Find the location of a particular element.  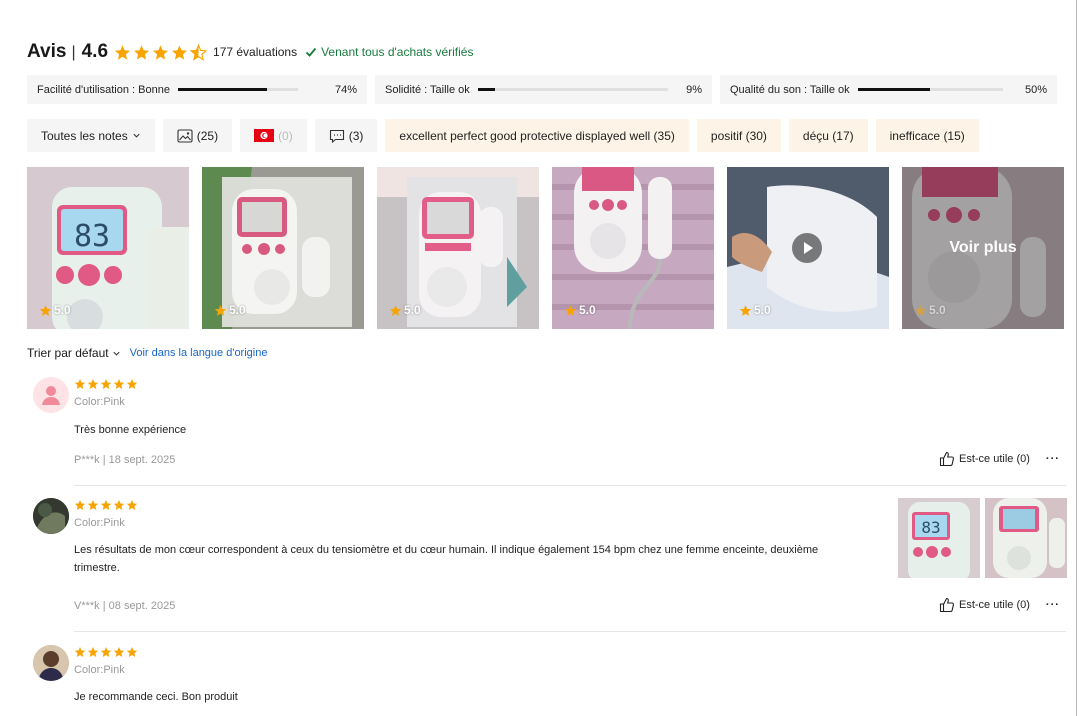

image-icon is located at coordinates (185, 135).